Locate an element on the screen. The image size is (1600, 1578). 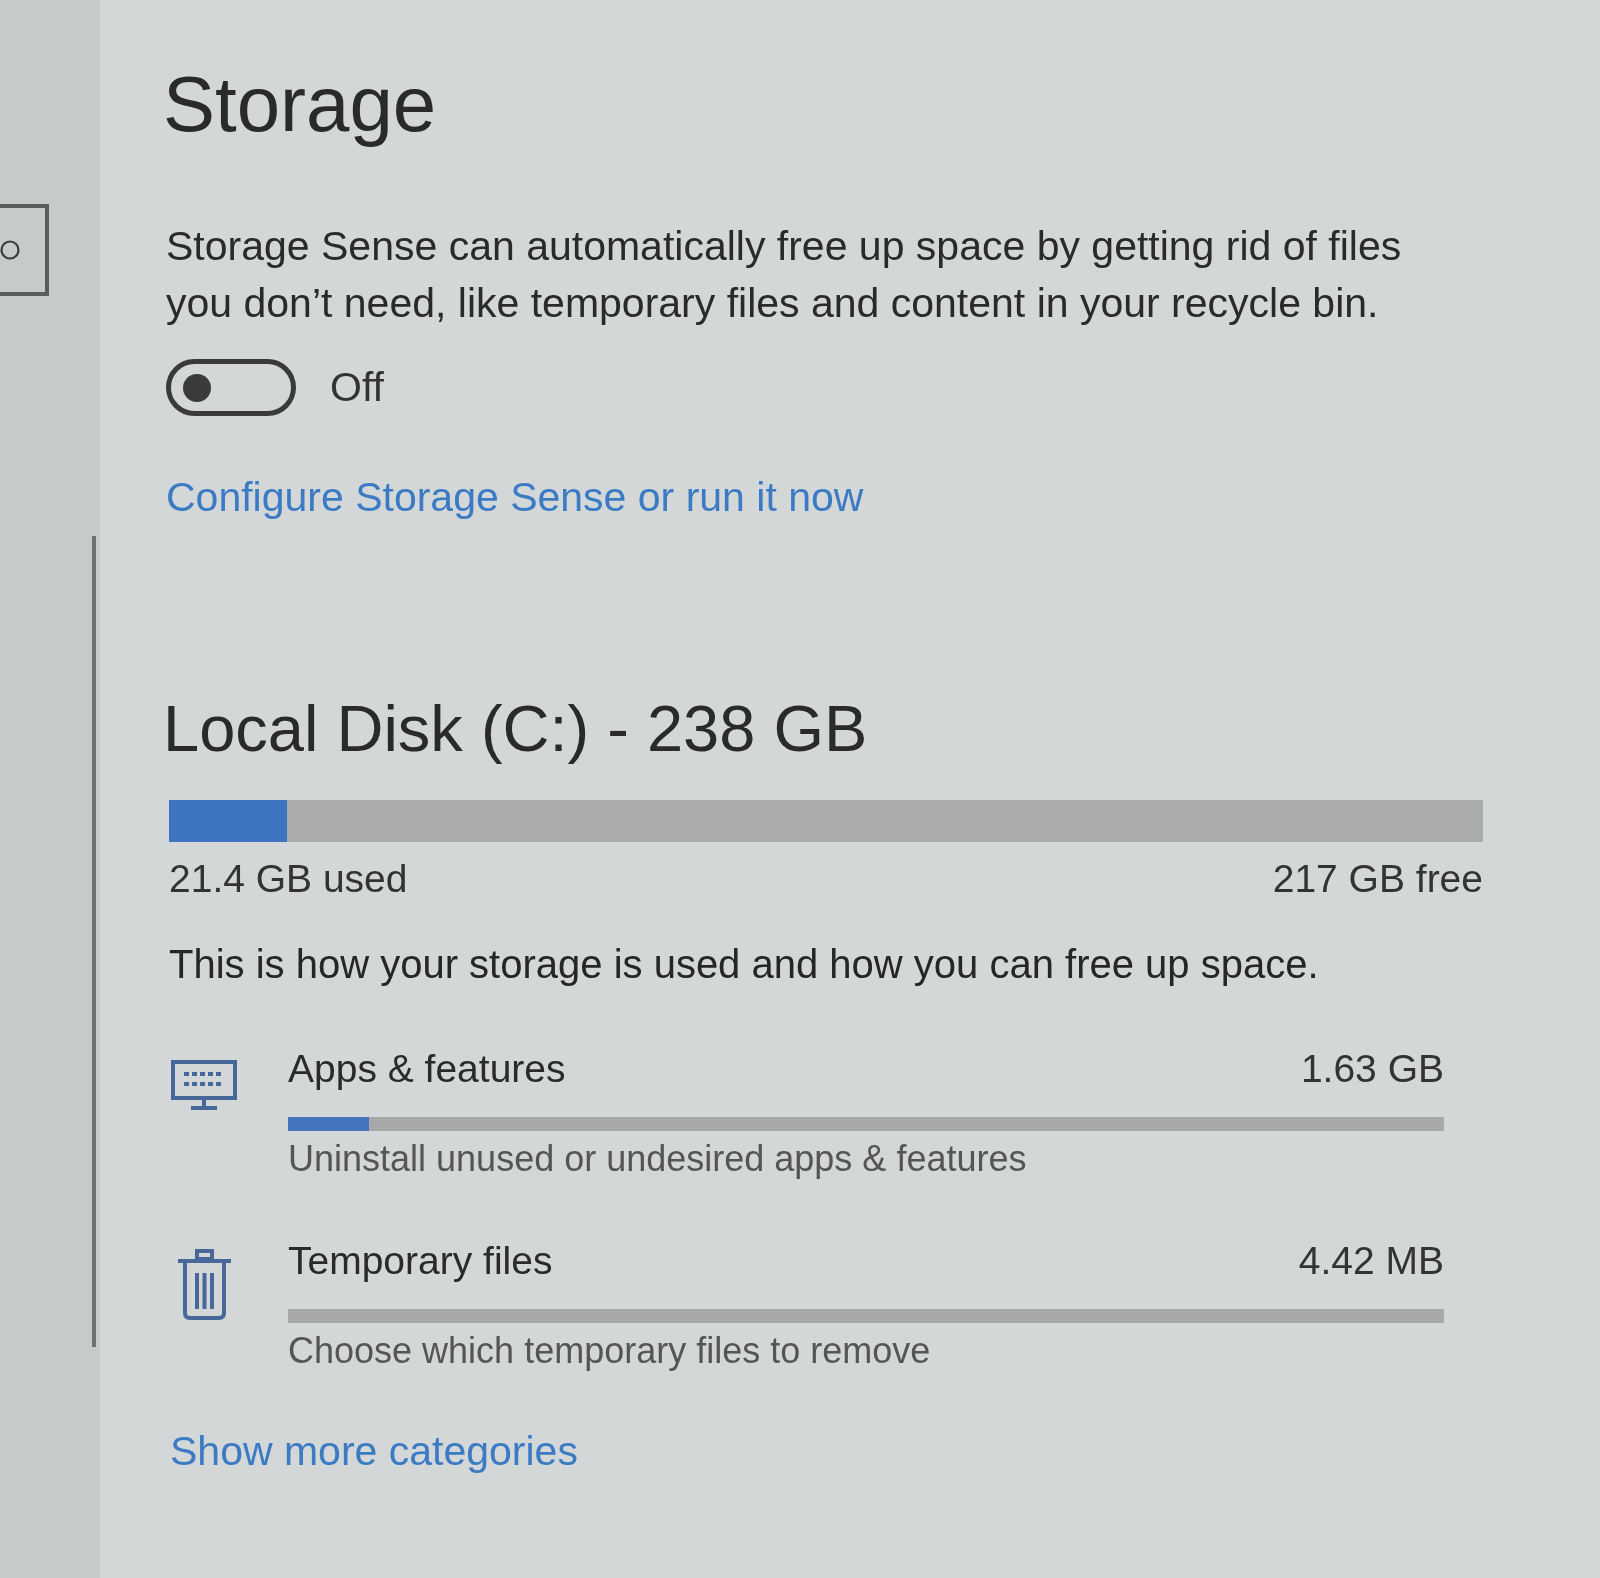
monitor-icon is located at coordinates (204, 1086).